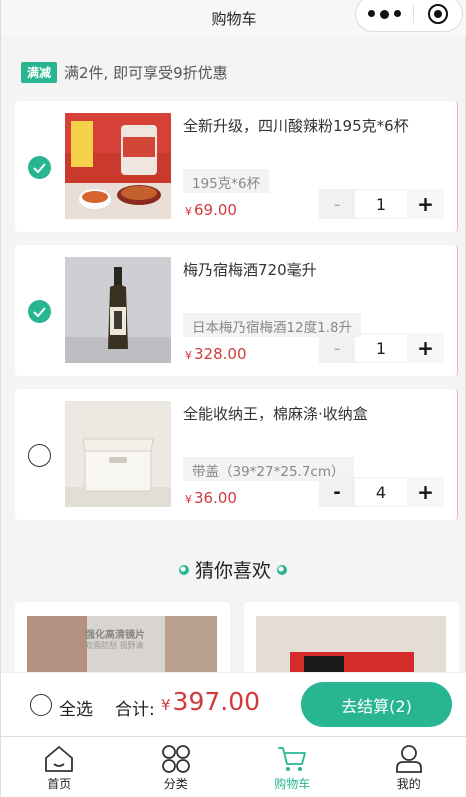 The height and width of the screenshot is (797, 466). What do you see at coordinates (39, 72) in the screenshot?
I see `promo-tag: 满减` at bounding box center [39, 72].